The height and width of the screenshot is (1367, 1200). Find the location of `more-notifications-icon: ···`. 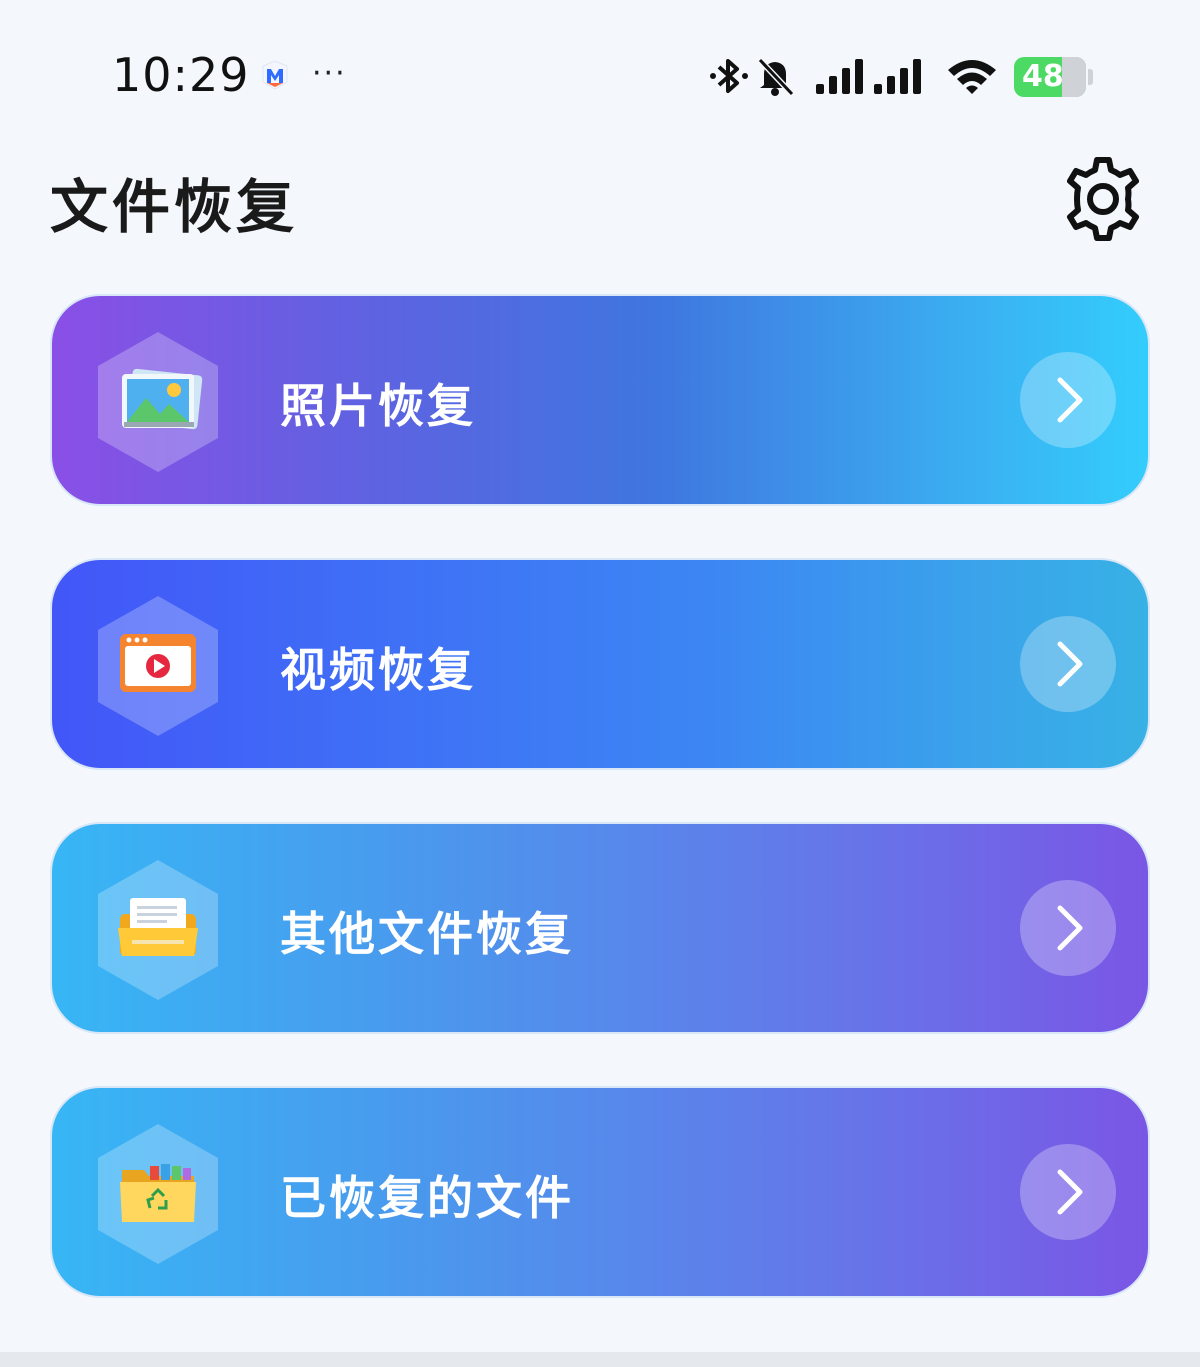

more-notifications-icon: ··· is located at coordinates (329, 73).